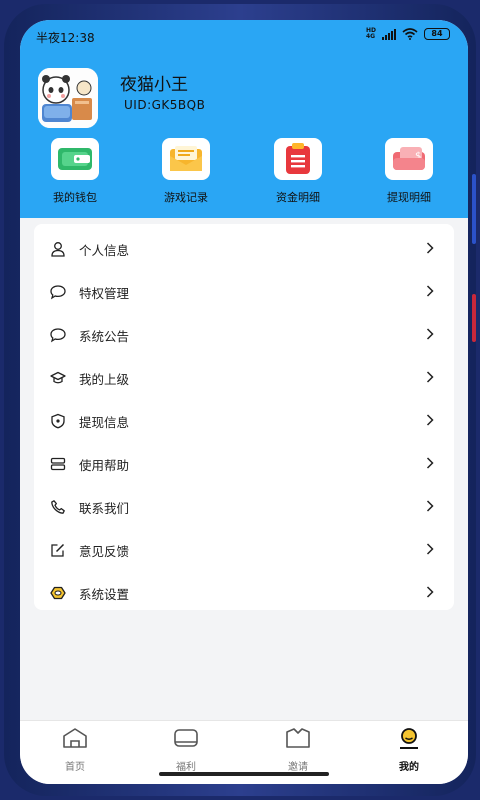  What do you see at coordinates (58, 377) in the screenshot?
I see `graduation-cap-icon` at bounding box center [58, 377].